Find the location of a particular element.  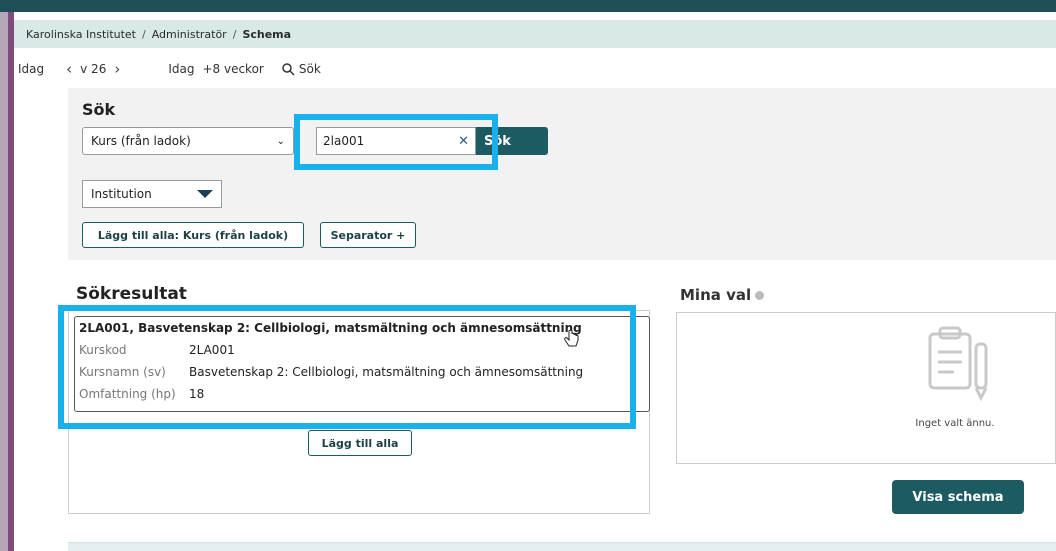

chevron-right-icon: › is located at coordinates (117, 69).